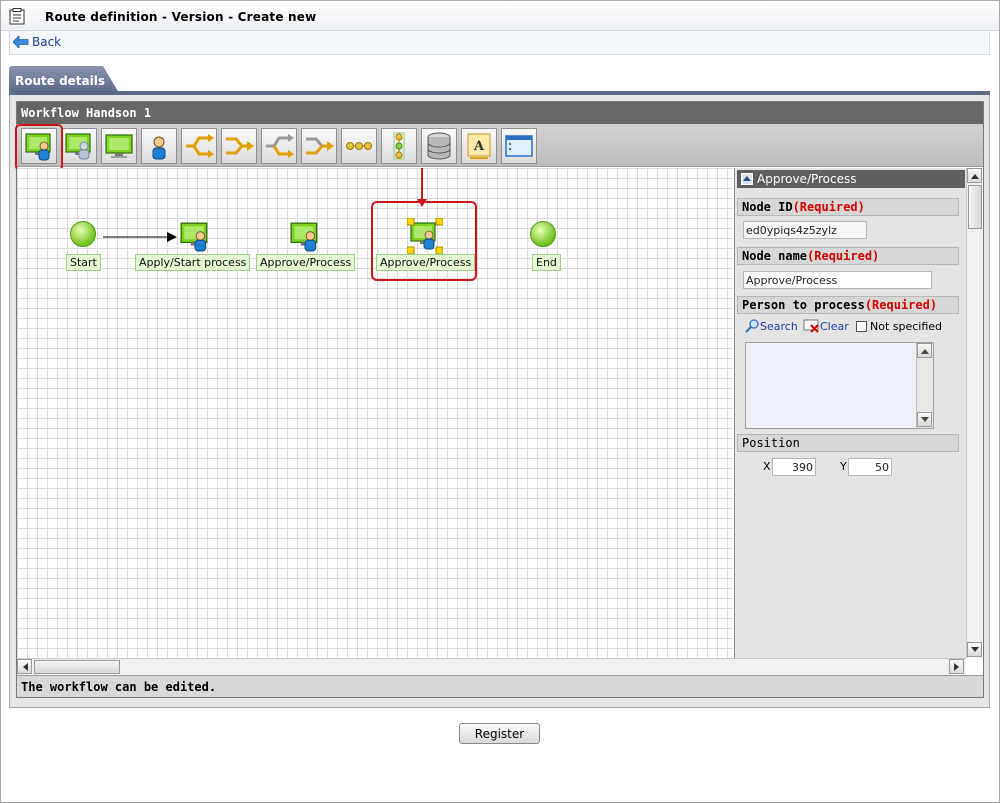 The height and width of the screenshot is (803, 1000). Describe the element at coordinates (805, 230) in the screenshot. I see `node-id-field: ed0ypiqs4z5zylz` at that location.